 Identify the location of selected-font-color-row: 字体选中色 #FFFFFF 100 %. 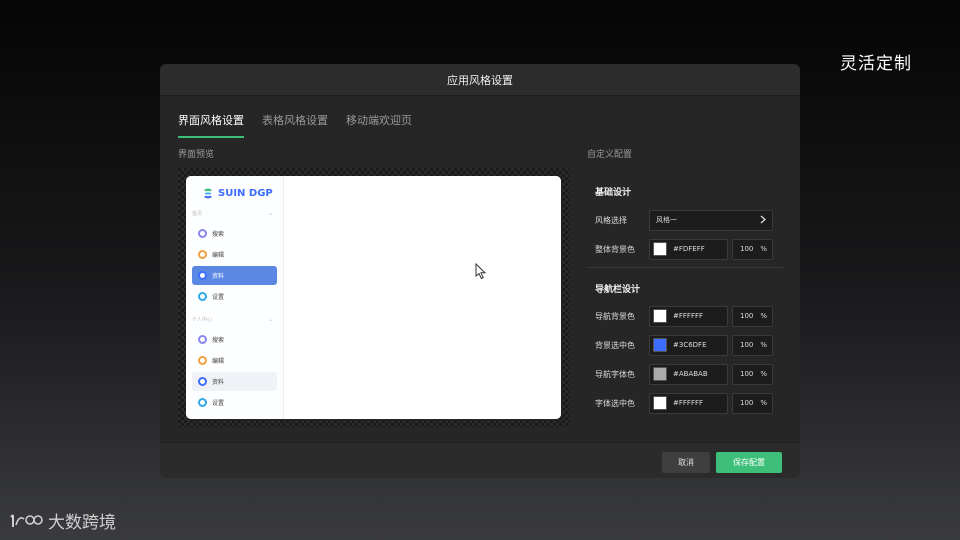
(685, 403).